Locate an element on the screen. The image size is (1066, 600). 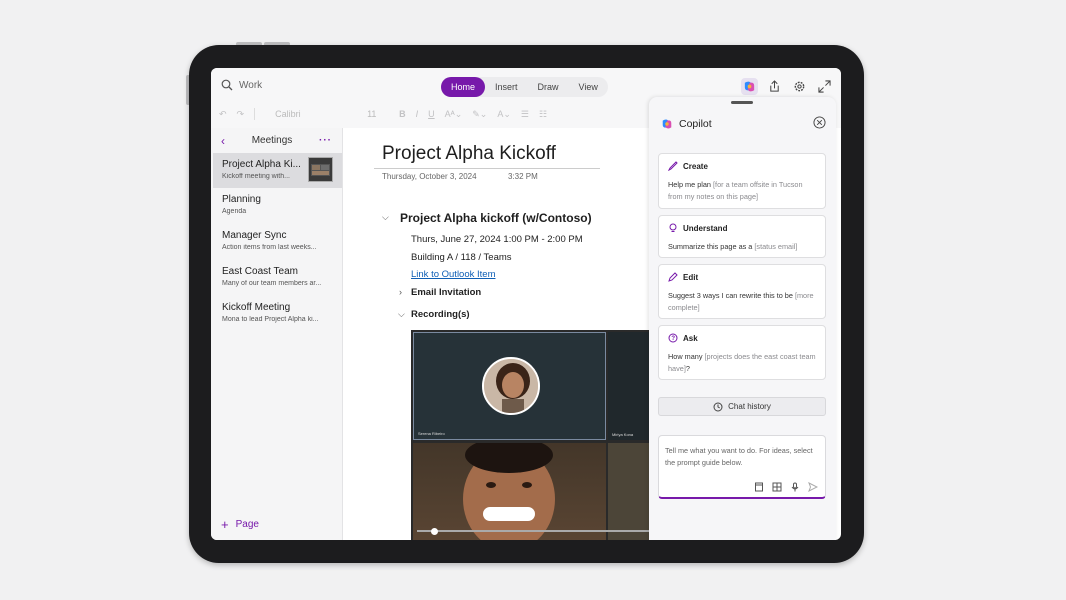
expand-icon is located at coordinates (824, 86).